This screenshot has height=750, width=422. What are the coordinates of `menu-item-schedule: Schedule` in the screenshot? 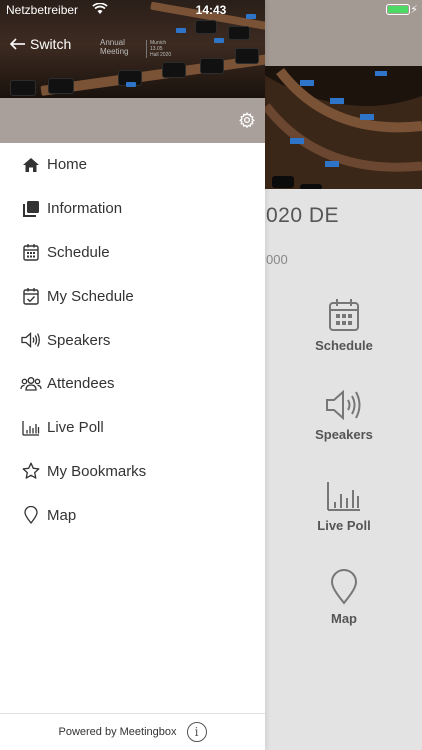 It's located at (132, 253).